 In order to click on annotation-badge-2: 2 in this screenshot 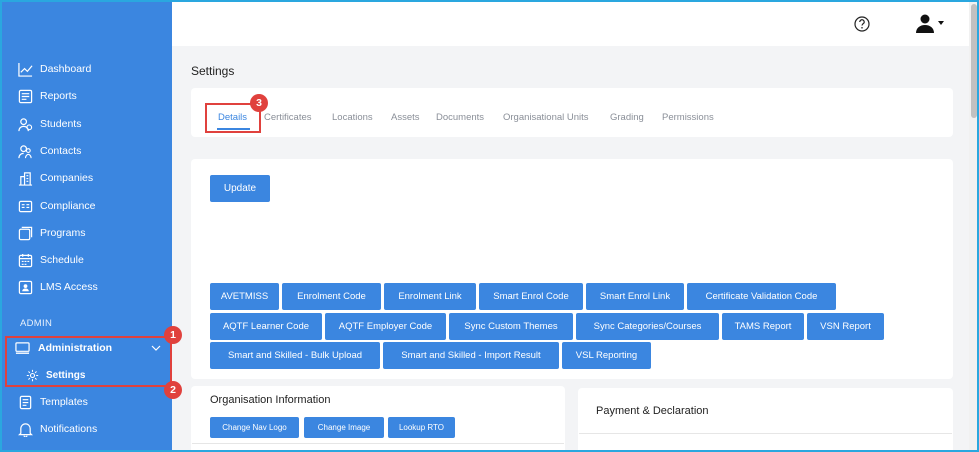, I will do `click(173, 390)`.